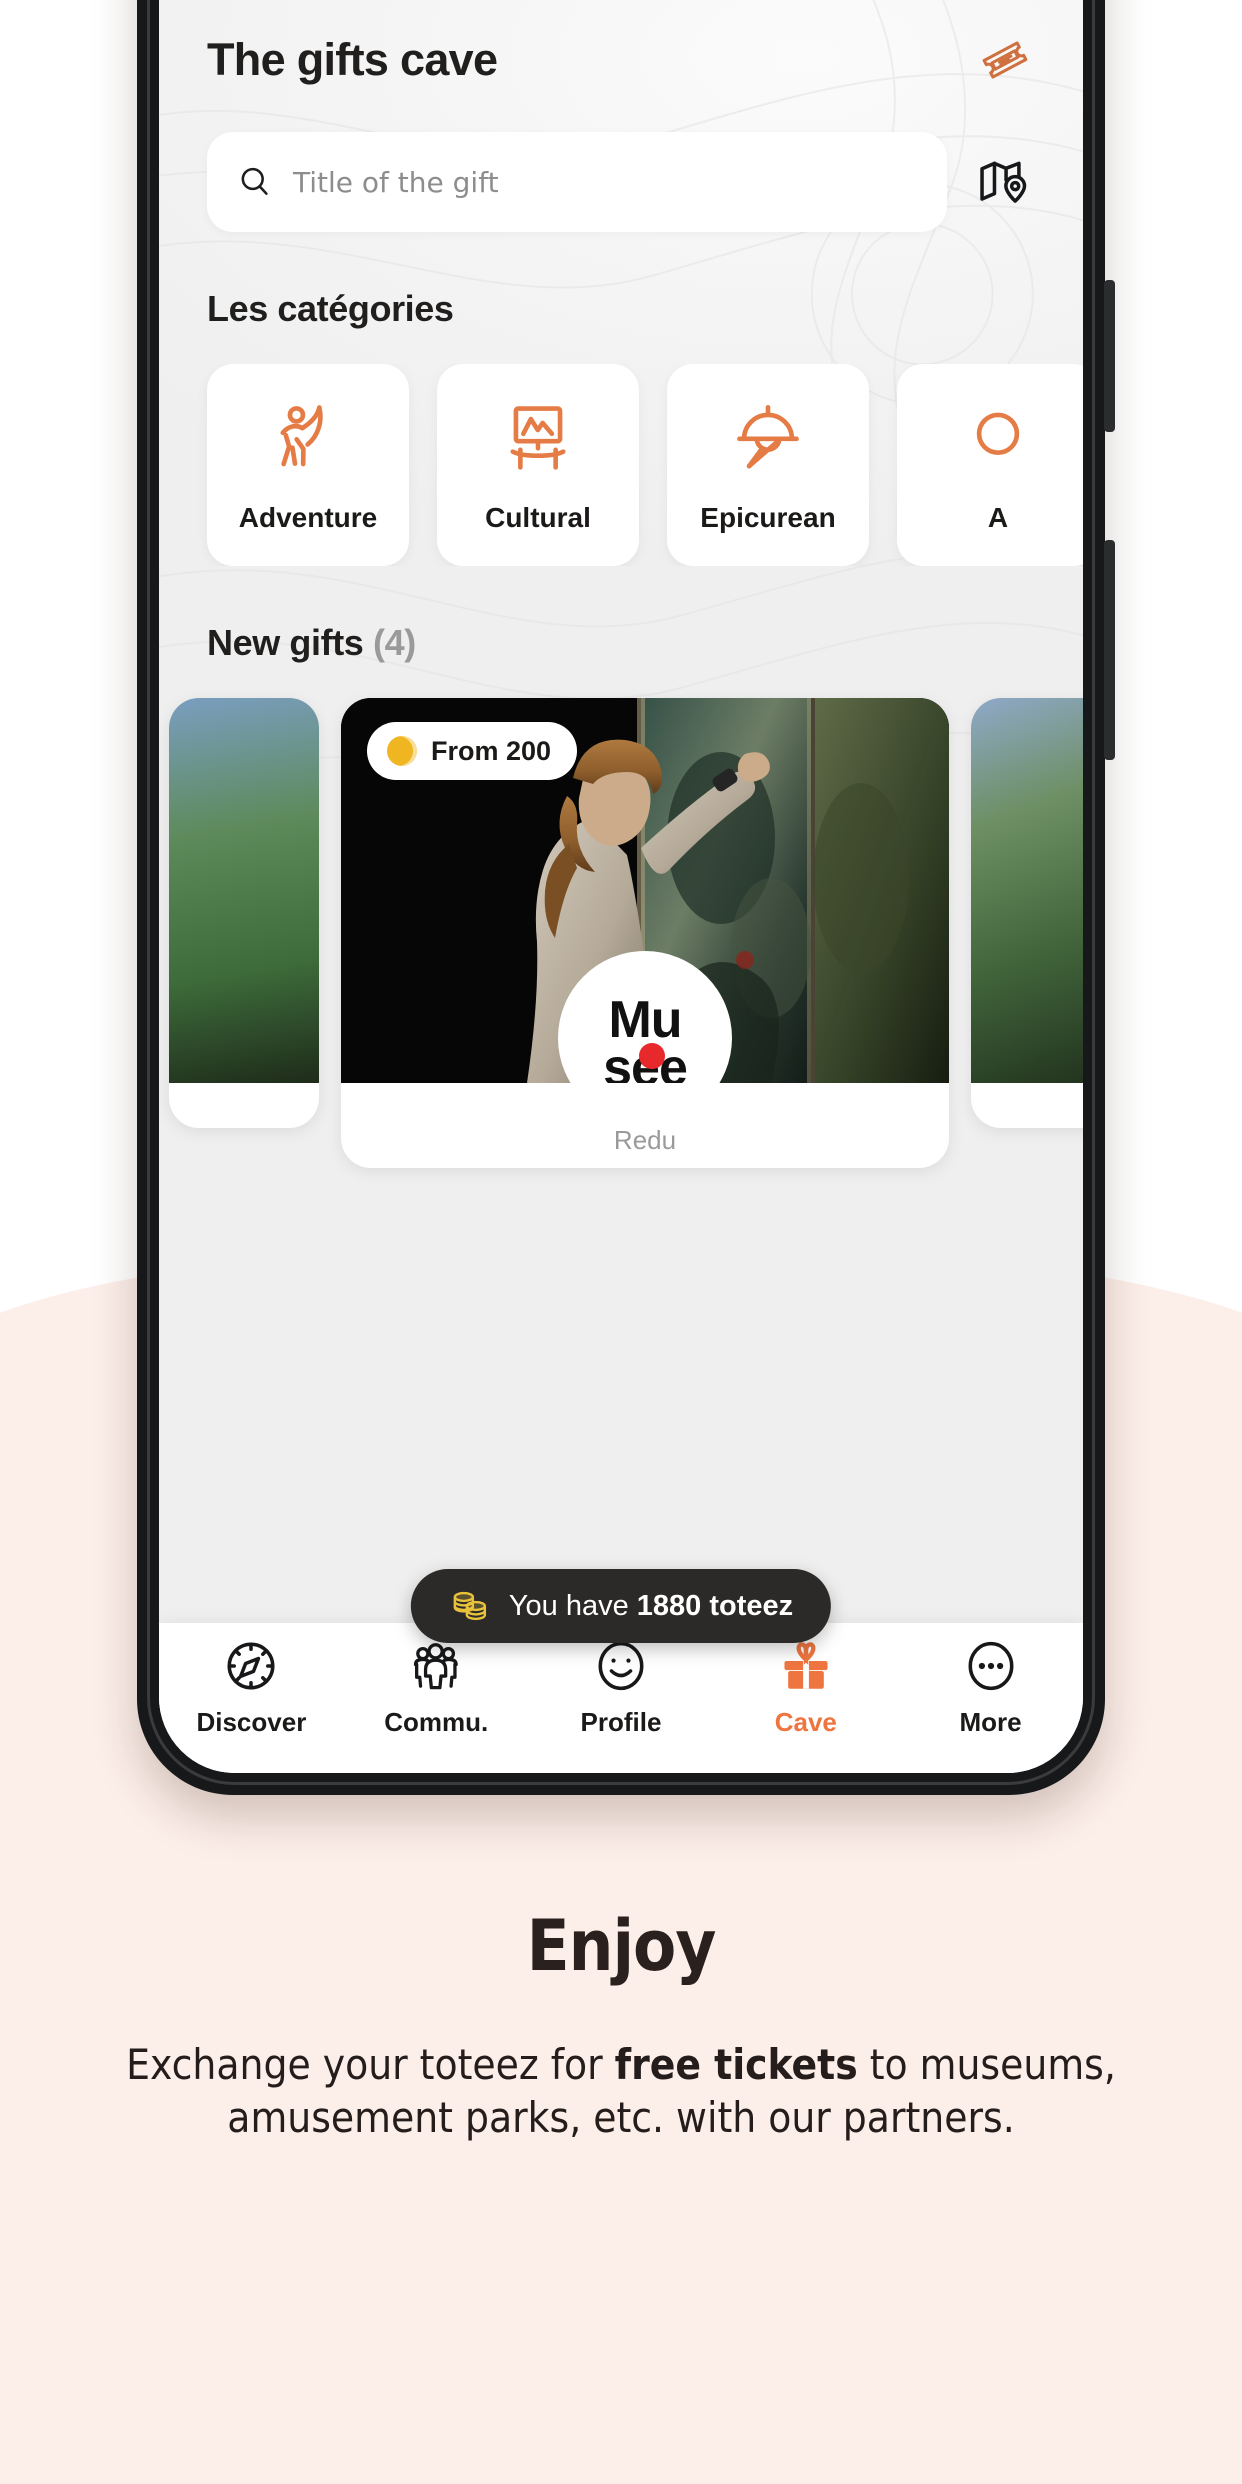  Describe the element at coordinates (736, 2064) in the screenshot. I see `caption-body-bold: free tickets` at that location.